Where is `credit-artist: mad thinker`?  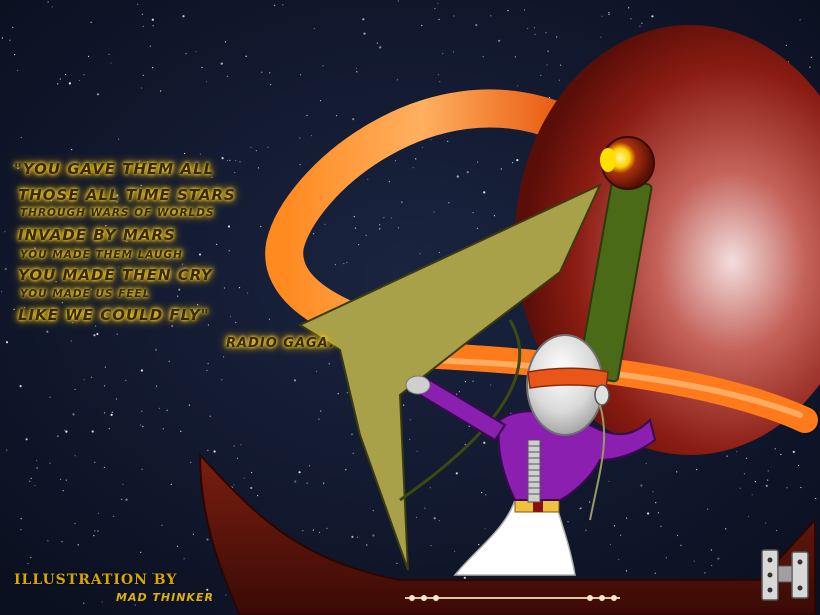
credit-artist: mad thinker is located at coordinates (165, 597).